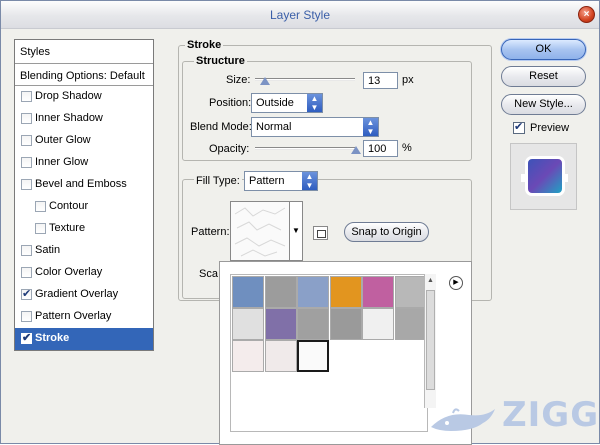 The image size is (600, 445). I want to click on style-item-bevel-and-emboss: Bevel and Emboss, so click(84, 185).